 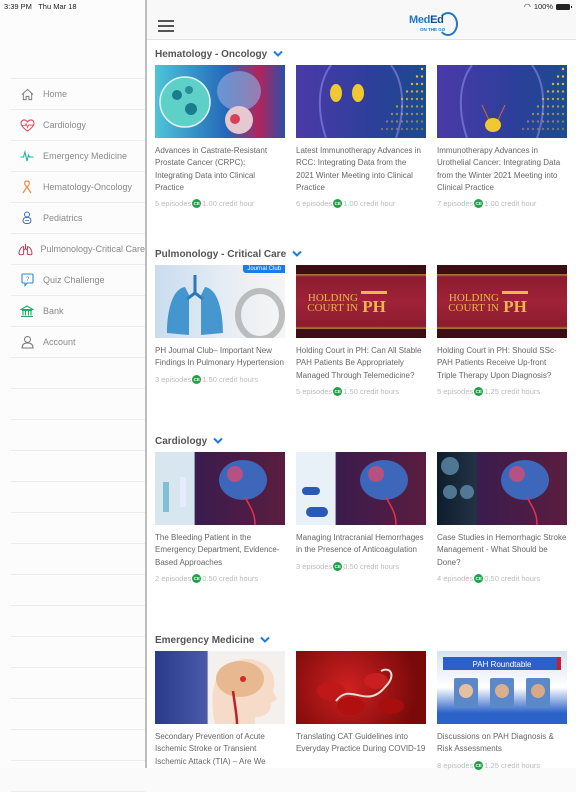 What do you see at coordinates (78, 311) in the screenshot?
I see `sidebar-item-bank: Bank` at bounding box center [78, 311].